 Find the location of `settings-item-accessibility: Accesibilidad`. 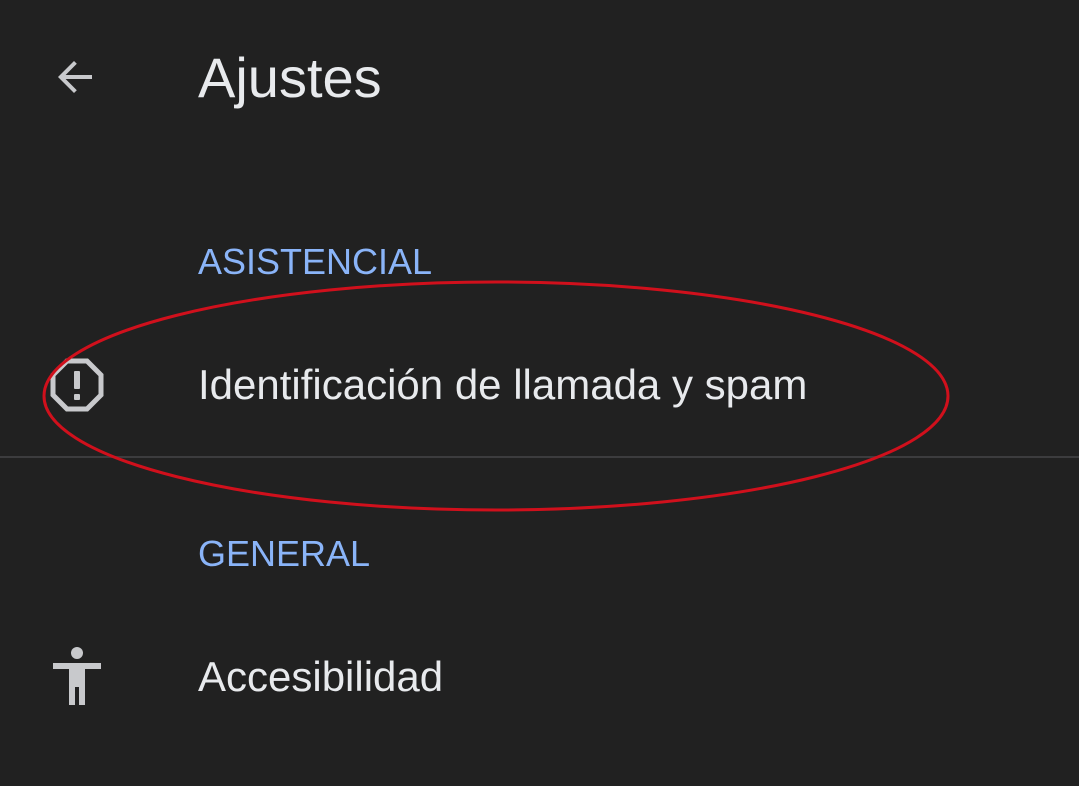

settings-item-accessibility: Accesibilidad is located at coordinates (539, 677).